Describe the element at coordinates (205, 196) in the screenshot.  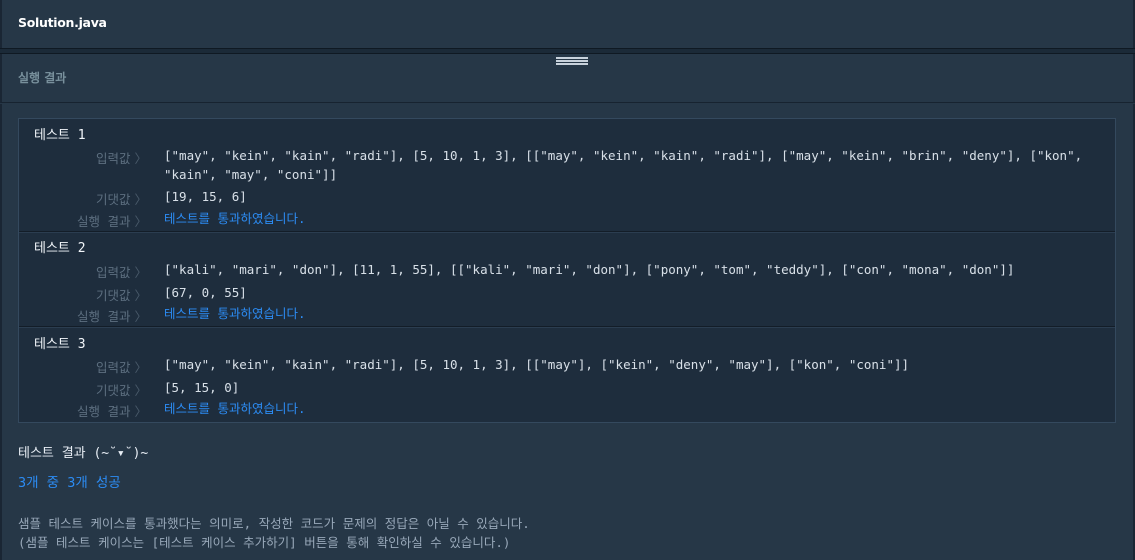
I see `expected-value: [19, 15, 6]` at that location.